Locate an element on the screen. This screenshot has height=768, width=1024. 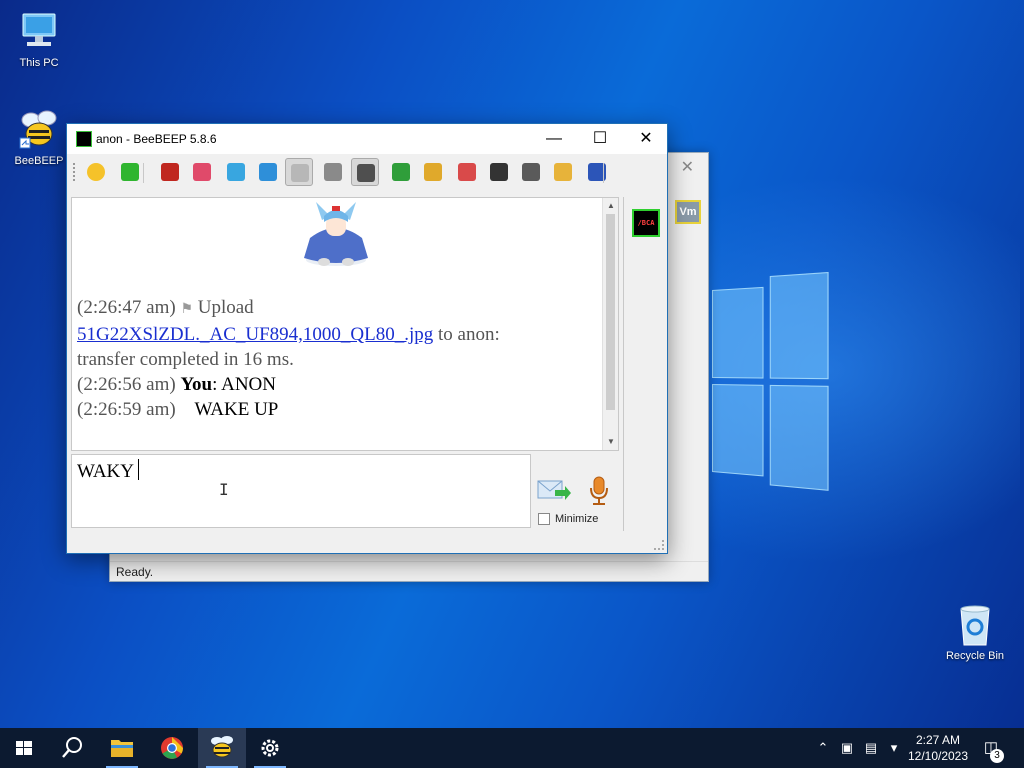
toolbar-button-save-chat is located at coordinates (531, 172).